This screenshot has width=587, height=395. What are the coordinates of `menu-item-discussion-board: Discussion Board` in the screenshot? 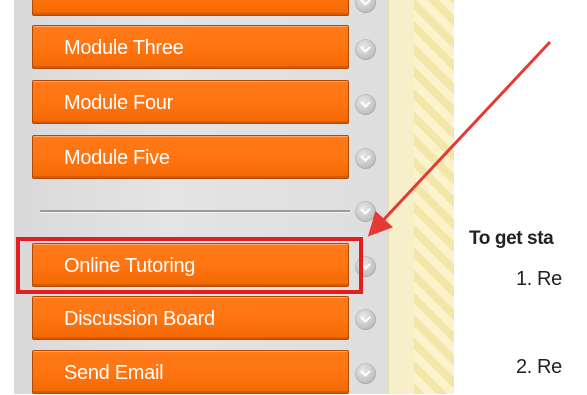 It's located at (190, 318).